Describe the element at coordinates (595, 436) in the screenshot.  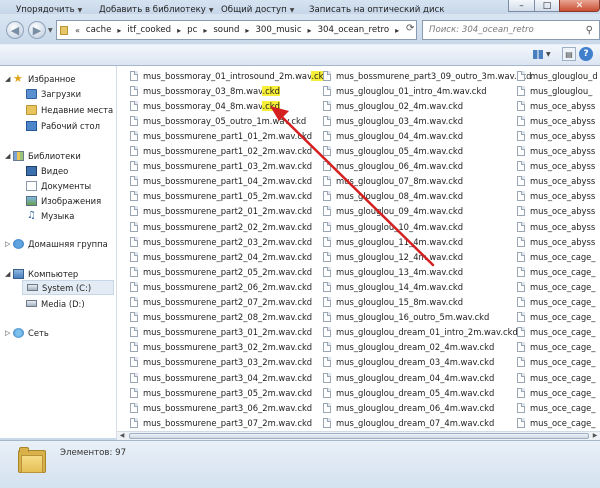
I see `scroll-right-icon: ▶` at that location.